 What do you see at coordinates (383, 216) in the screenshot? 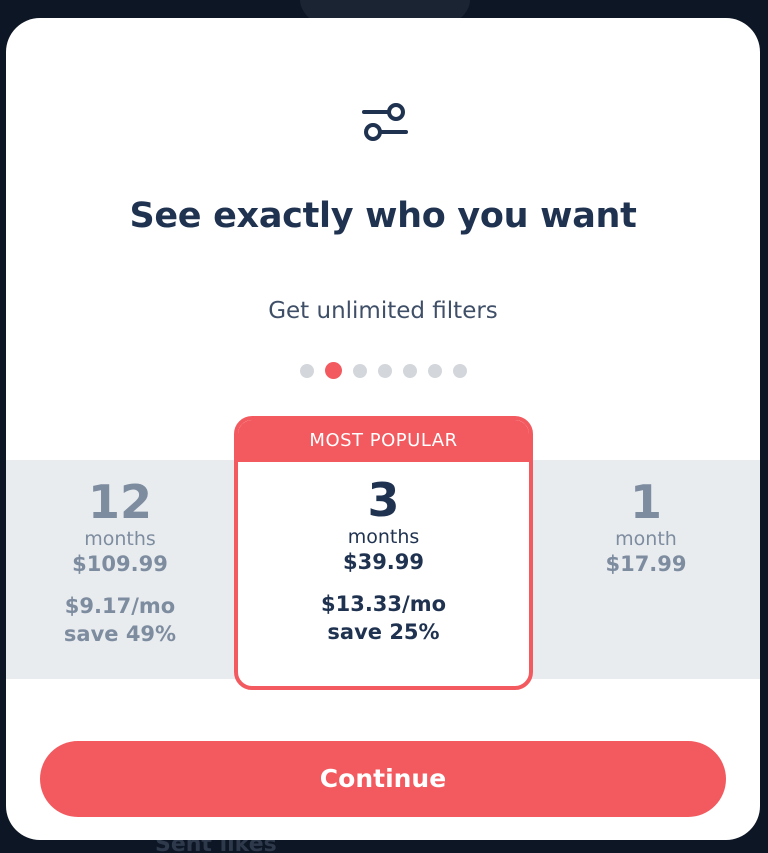
I see `modal-title: See exactly who you want` at bounding box center [383, 216].